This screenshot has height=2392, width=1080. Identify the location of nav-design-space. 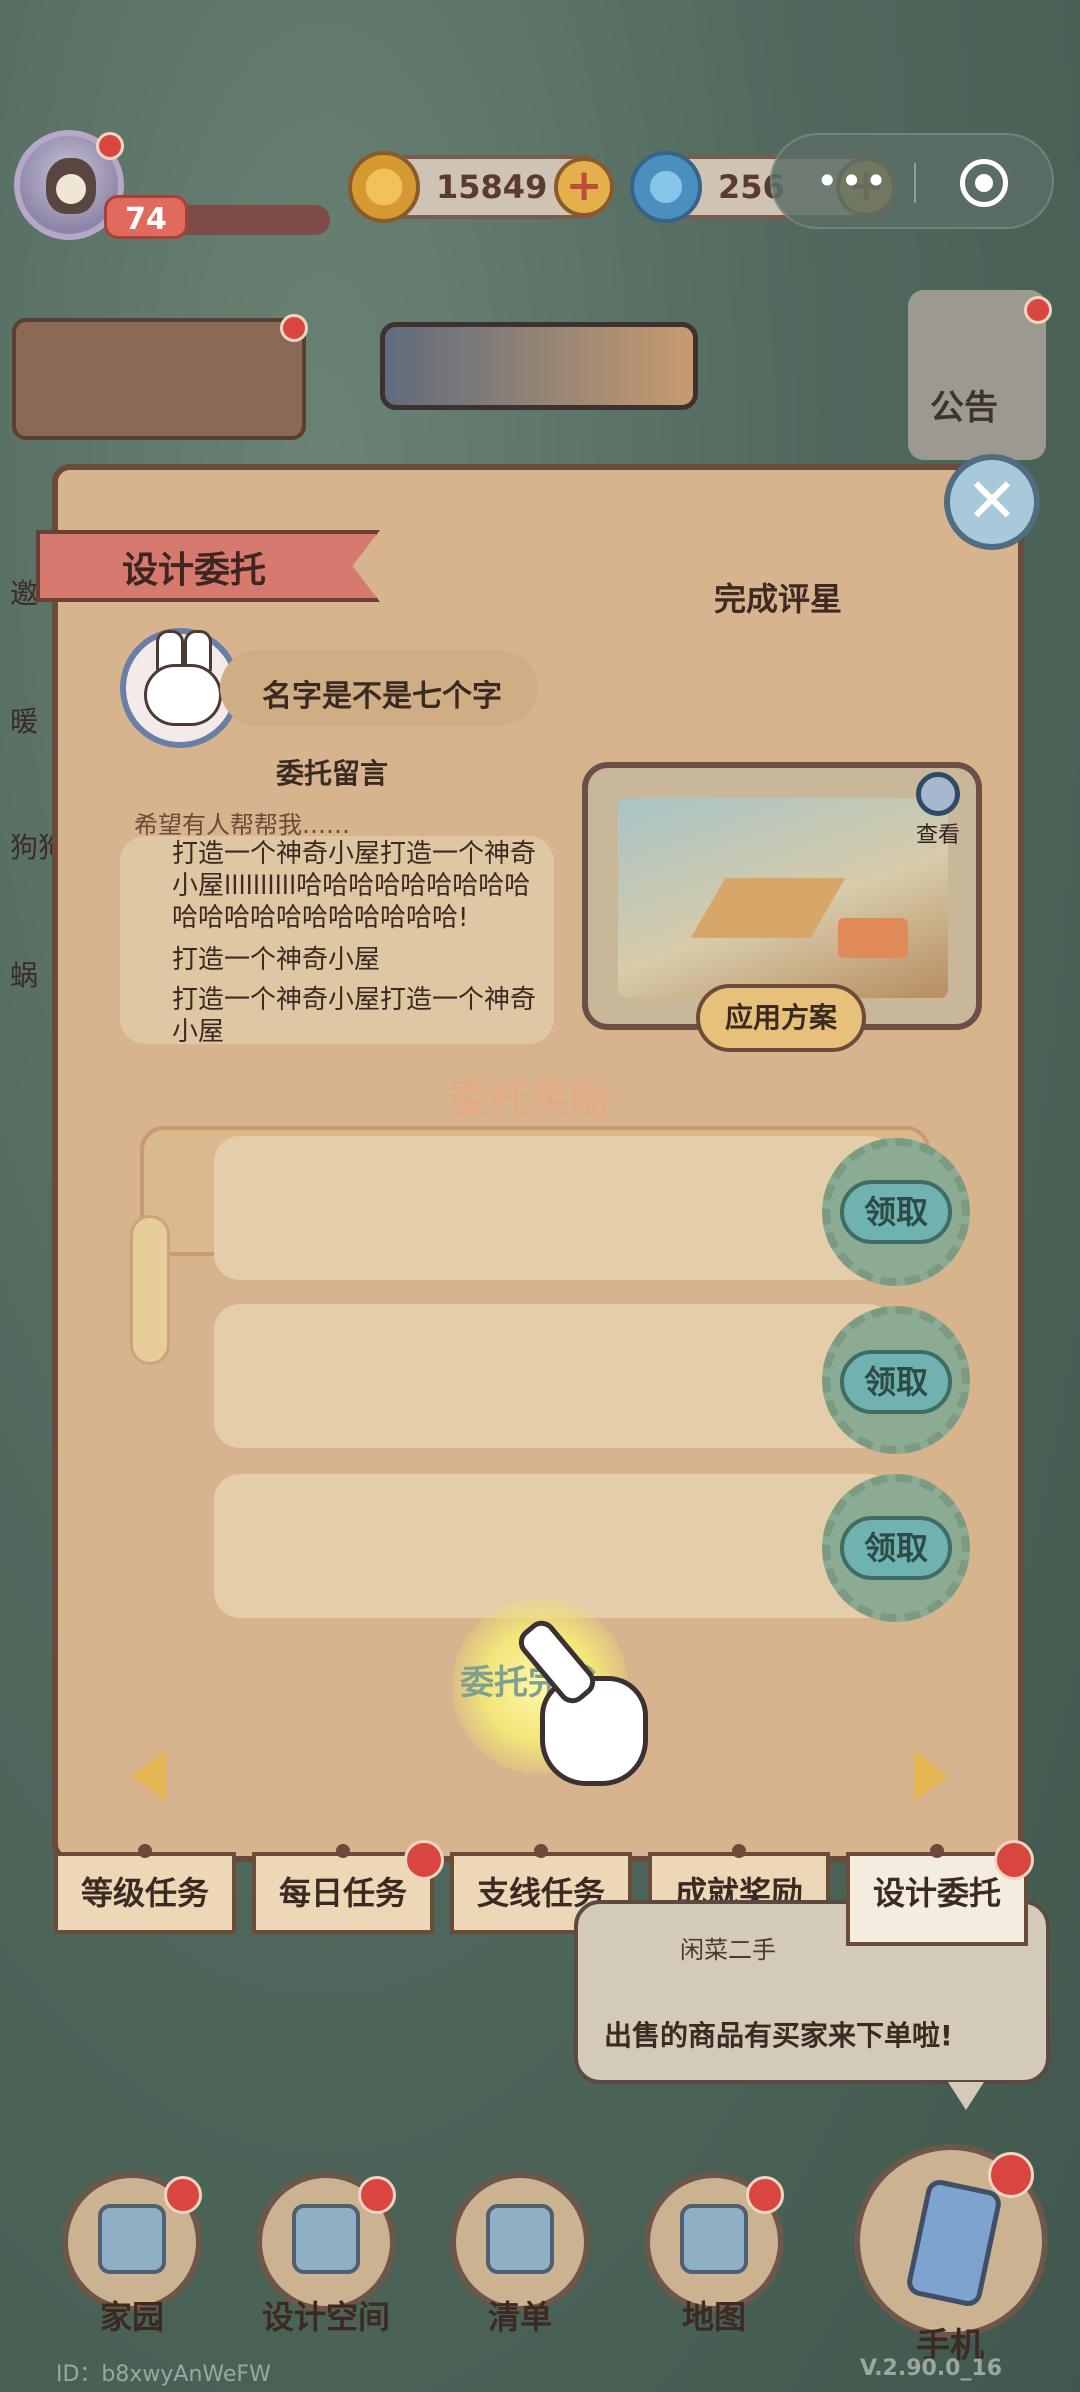
(326, 2242).